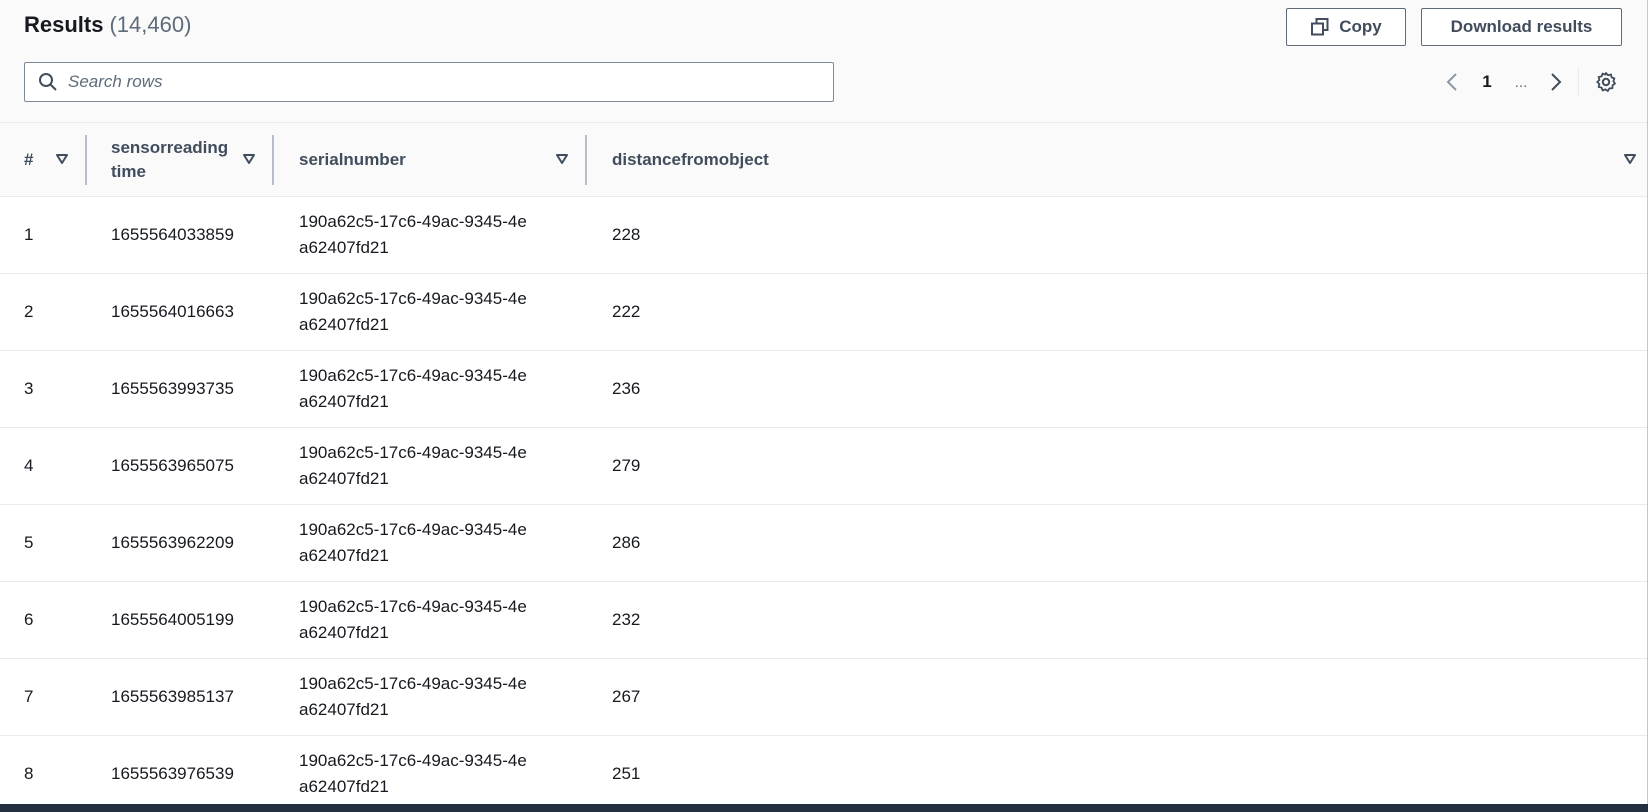 Image resolution: width=1648 pixels, height=812 pixels. I want to click on search-rows-field, so click(429, 82).